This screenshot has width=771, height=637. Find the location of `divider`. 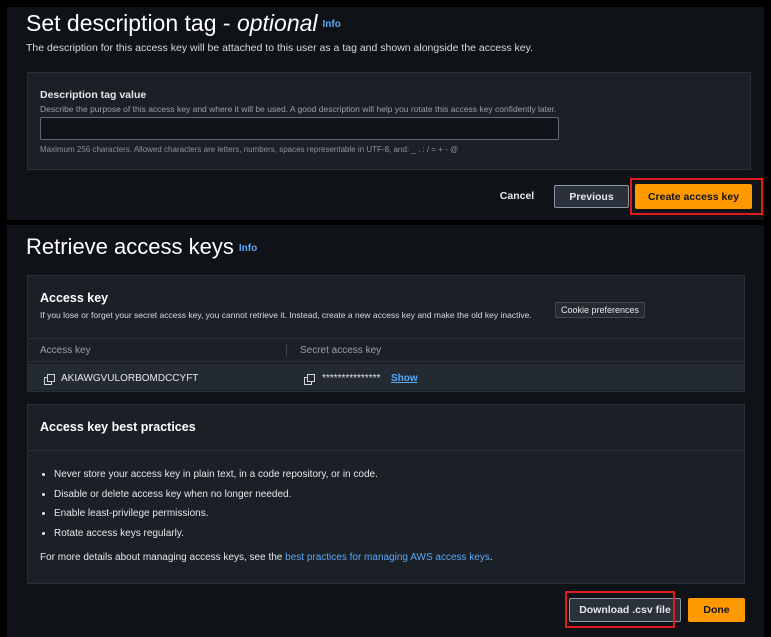

divider is located at coordinates (386, 450).